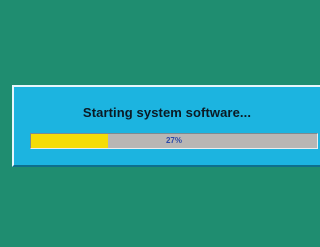 Image resolution: width=320 pixels, height=247 pixels. I want to click on progress-bar: 27%, so click(174, 141).